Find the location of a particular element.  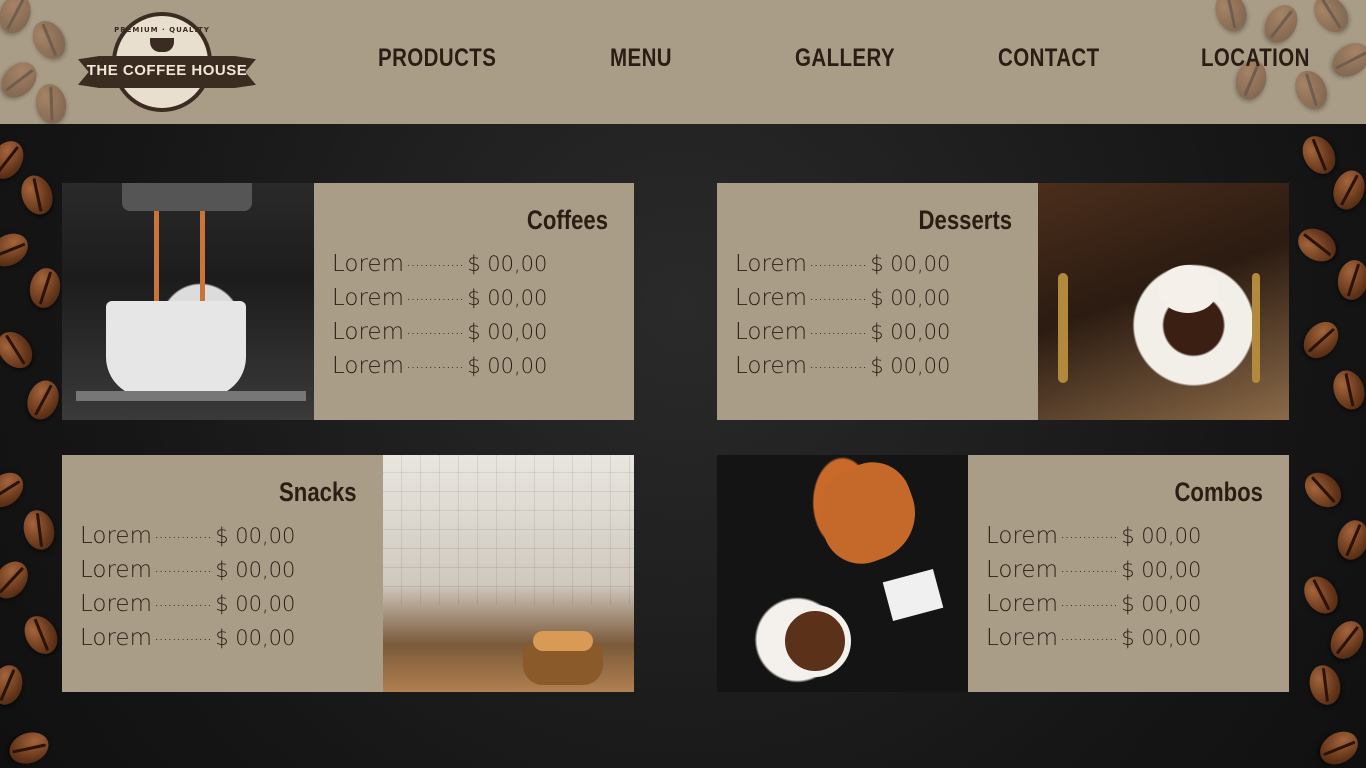

espresso-machine-cup-image is located at coordinates (188, 301).